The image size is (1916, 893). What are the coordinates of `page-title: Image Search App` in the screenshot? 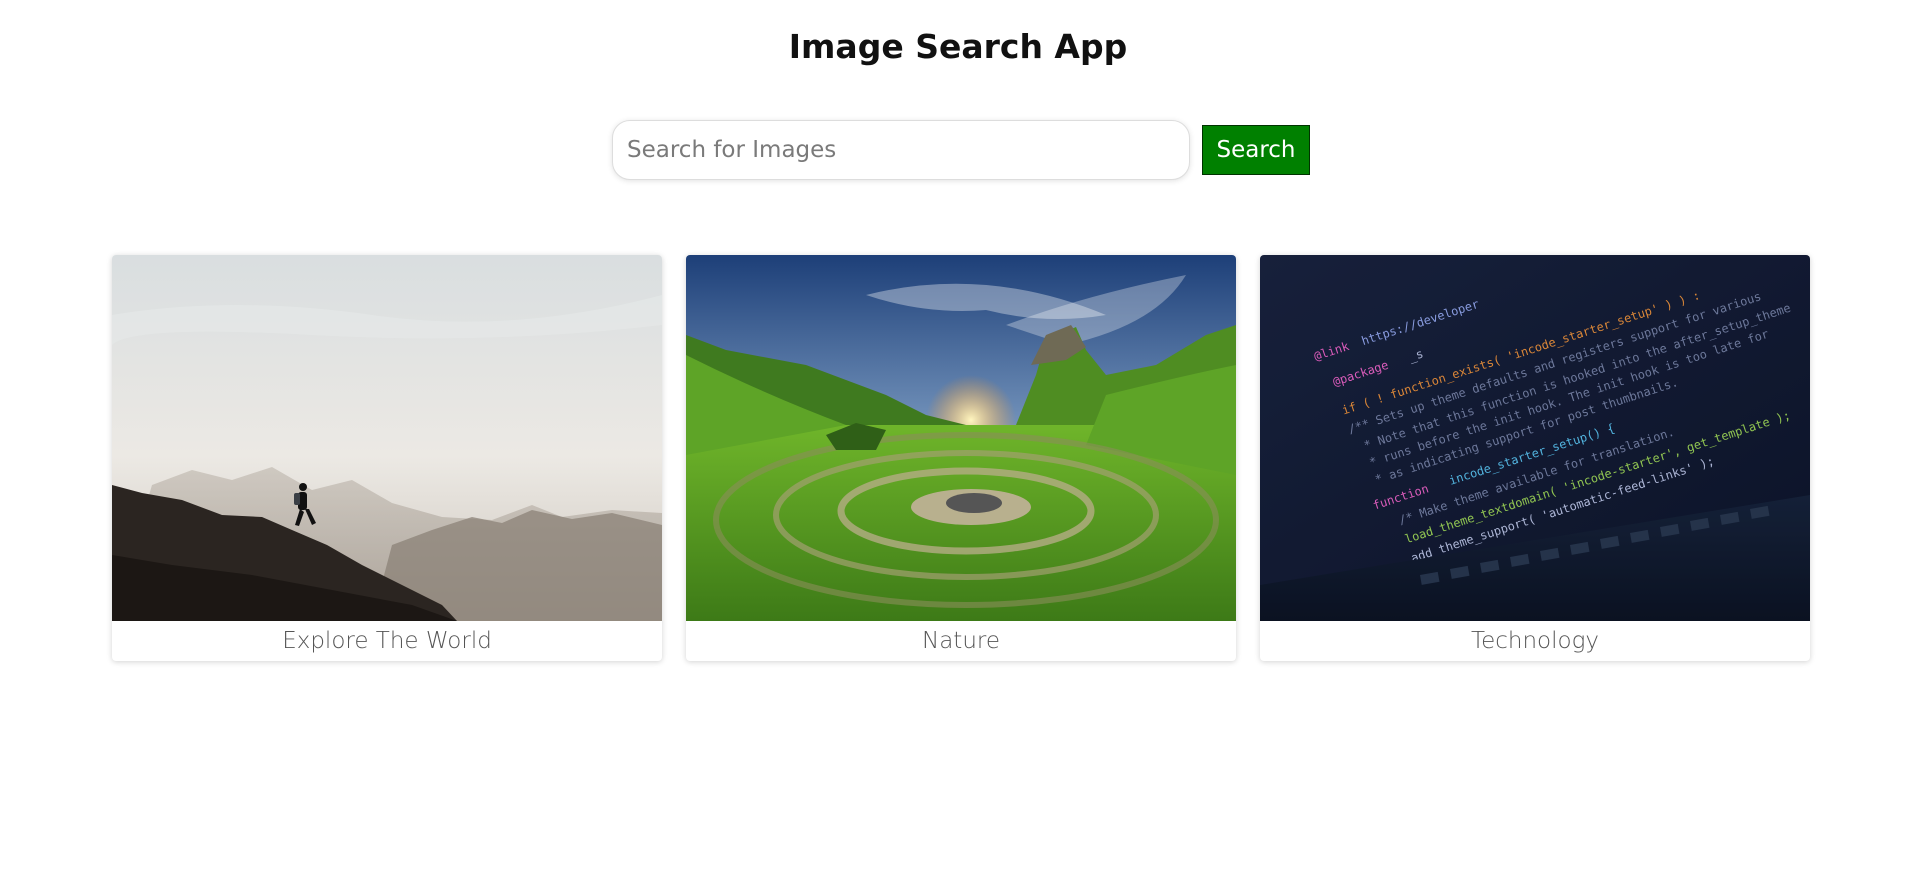 It's located at (958, 46).